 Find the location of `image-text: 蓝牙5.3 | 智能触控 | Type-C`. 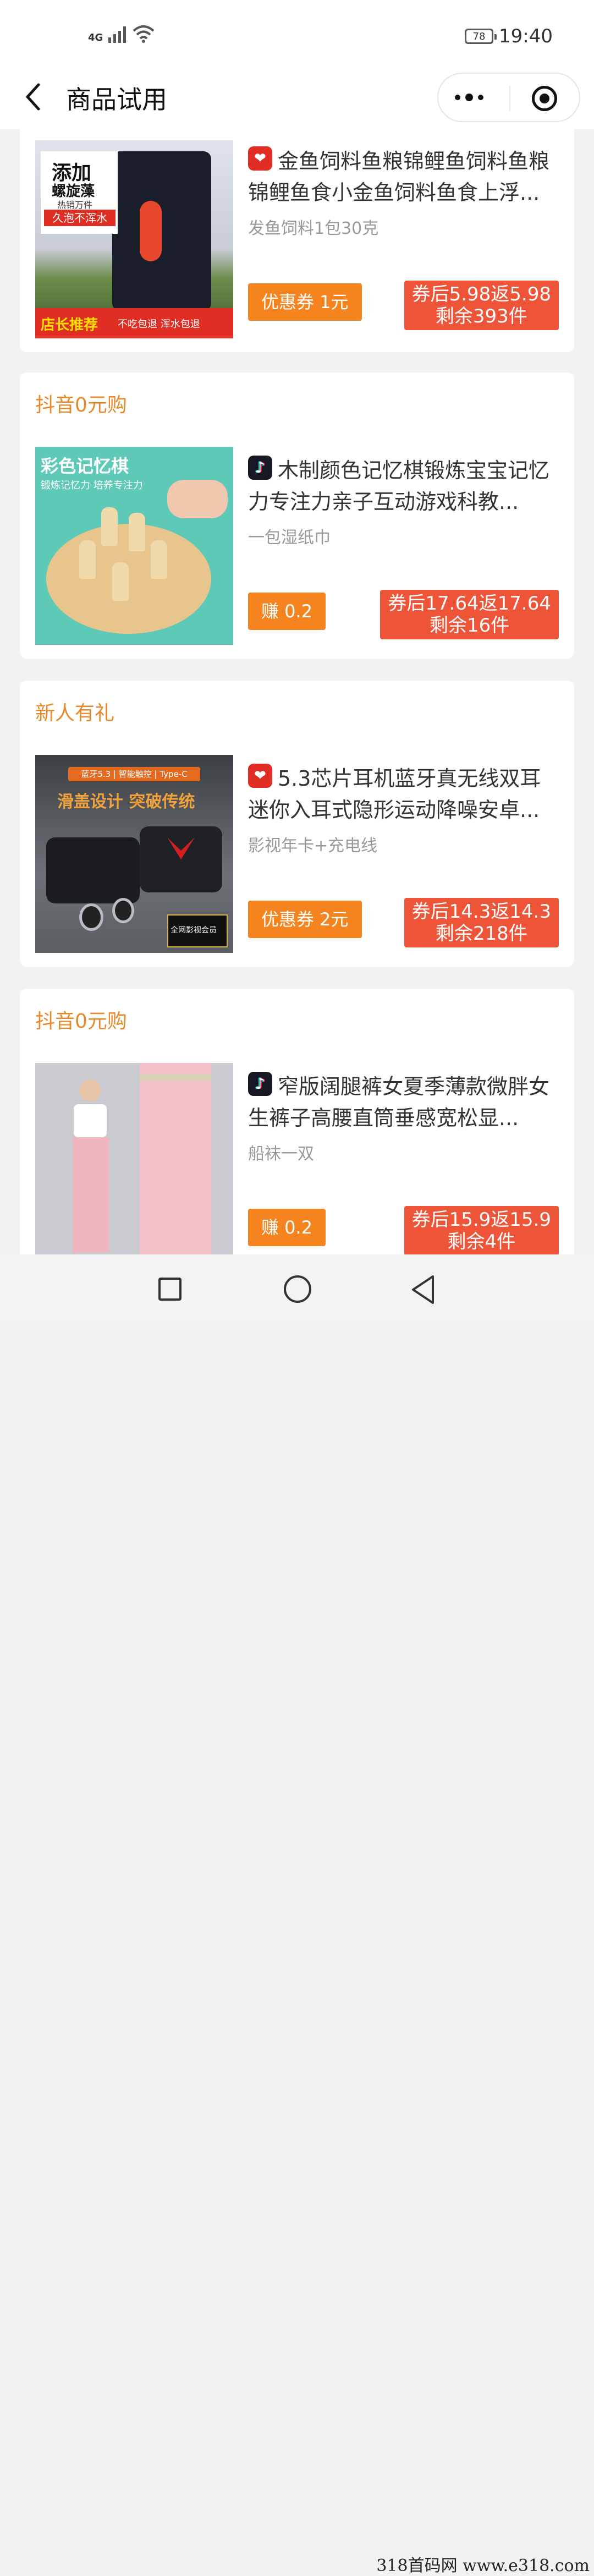

image-text: 蓝牙5.3 | 智能触控 | Type-C is located at coordinates (134, 774).